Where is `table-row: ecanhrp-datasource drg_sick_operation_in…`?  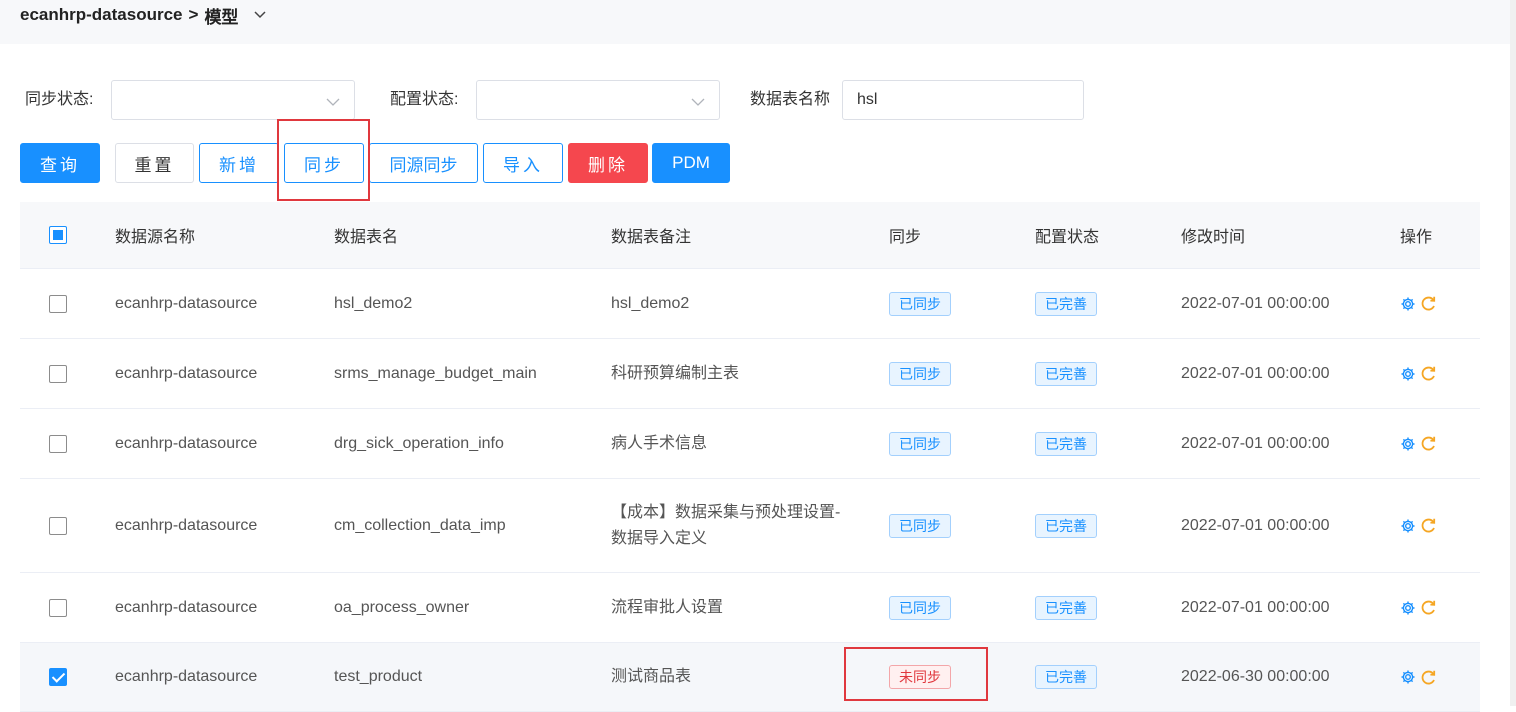 table-row: ecanhrp-datasource drg_sick_operation_in… is located at coordinates (750, 444).